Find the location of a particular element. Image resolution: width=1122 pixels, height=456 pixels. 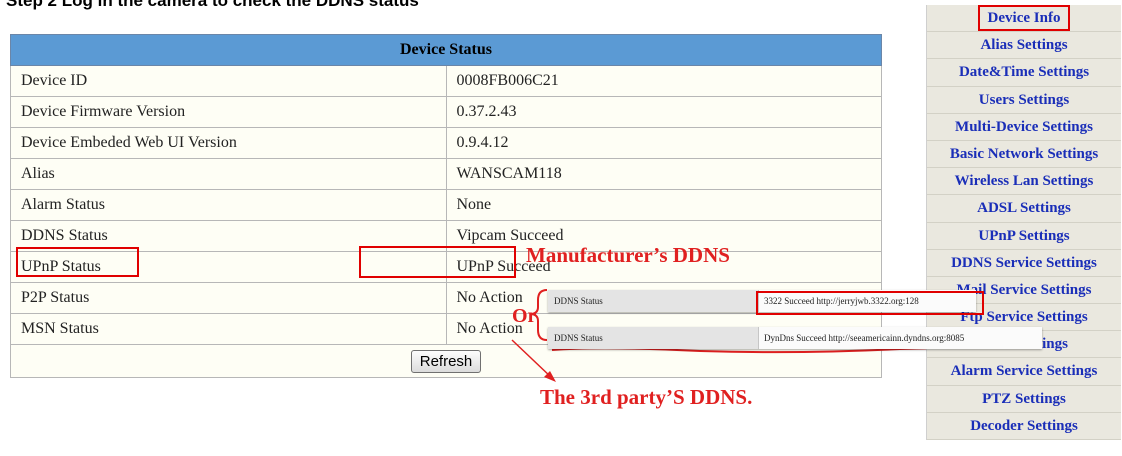

nav-item-basic-network-settings: Basic Network Settings is located at coordinates (1024, 155).